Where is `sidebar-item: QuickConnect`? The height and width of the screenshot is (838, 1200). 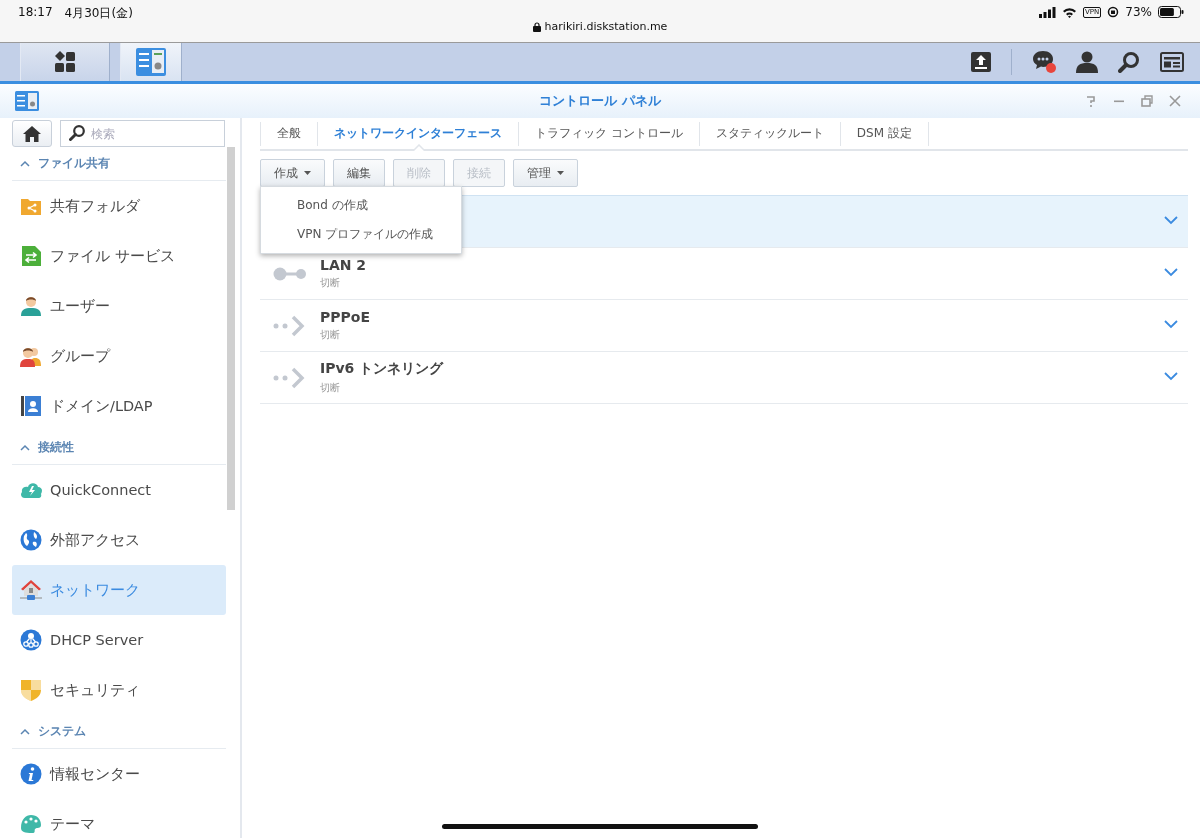
sidebar-item: QuickConnect is located at coordinates (119, 490).